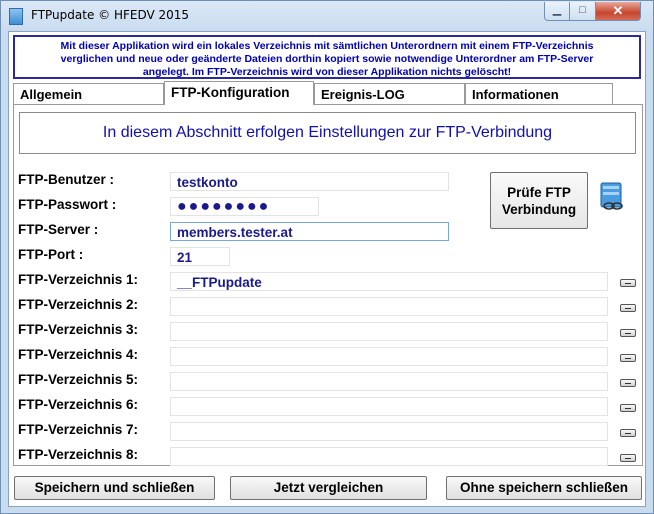 The width and height of the screenshot is (654, 514). Describe the element at coordinates (328, 488) in the screenshot. I see `compare-now-button: Jetzt vergleichen` at that location.